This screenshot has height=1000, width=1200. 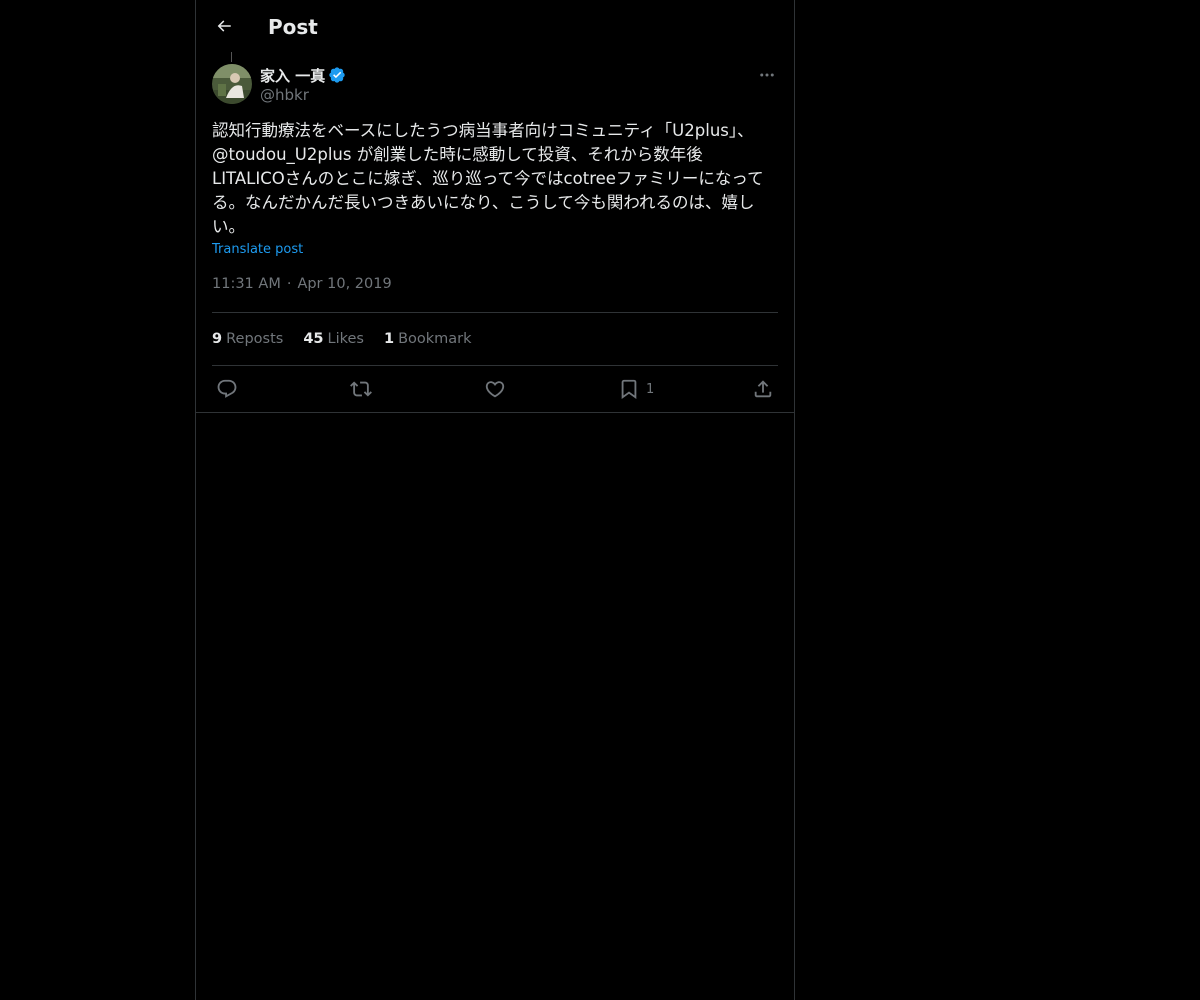 I want to click on verified-badge-icon, so click(x=337, y=75).